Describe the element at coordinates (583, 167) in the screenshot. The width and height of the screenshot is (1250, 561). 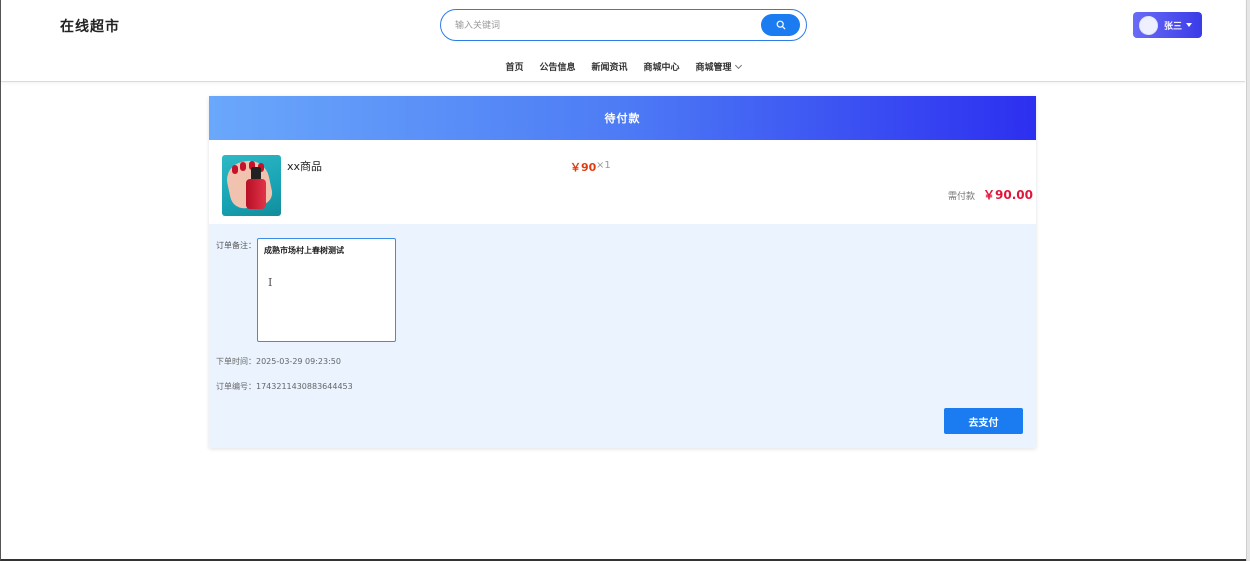
I see `product-price: ￥90` at that location.